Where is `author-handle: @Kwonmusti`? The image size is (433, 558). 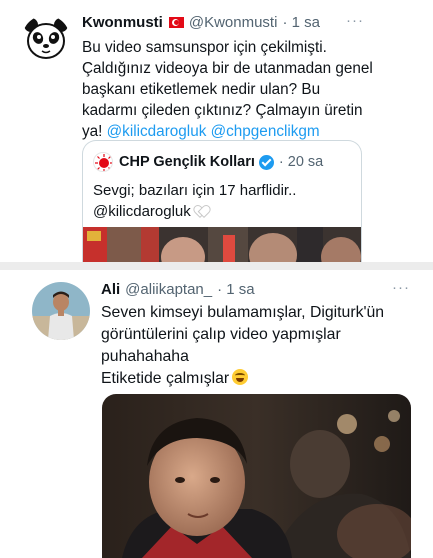 author-handle: @Kwonmusti is located at coordinates (233, 22).